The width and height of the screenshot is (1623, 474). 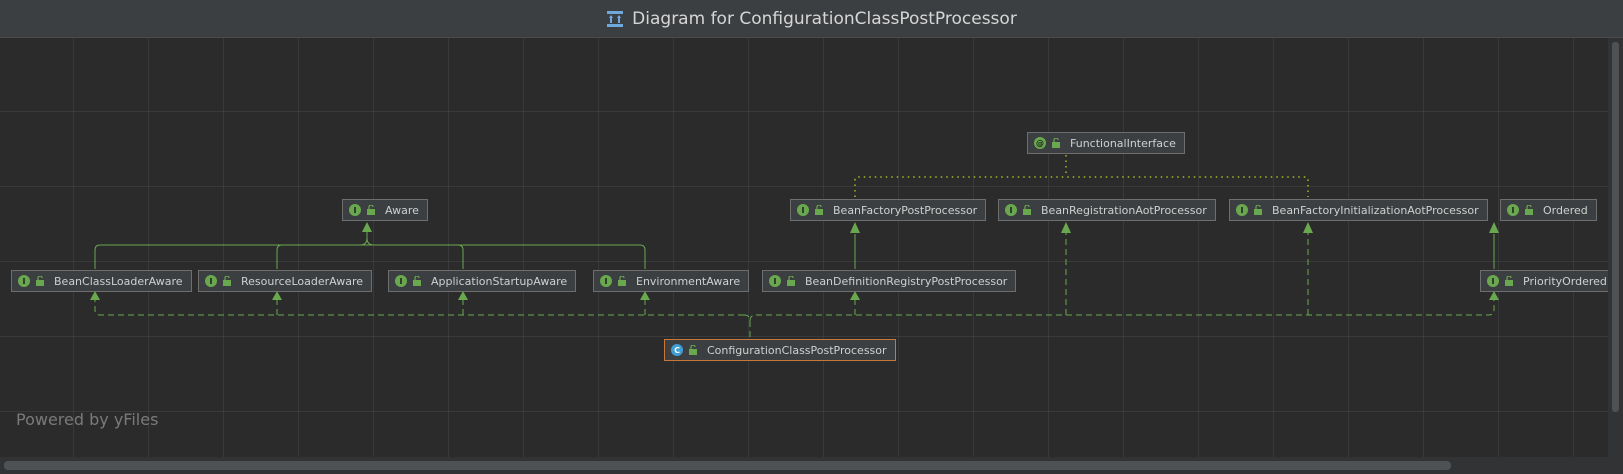 I want to click on node-label: BeanFactoryPostProcessor, so click(x=905, y=210).